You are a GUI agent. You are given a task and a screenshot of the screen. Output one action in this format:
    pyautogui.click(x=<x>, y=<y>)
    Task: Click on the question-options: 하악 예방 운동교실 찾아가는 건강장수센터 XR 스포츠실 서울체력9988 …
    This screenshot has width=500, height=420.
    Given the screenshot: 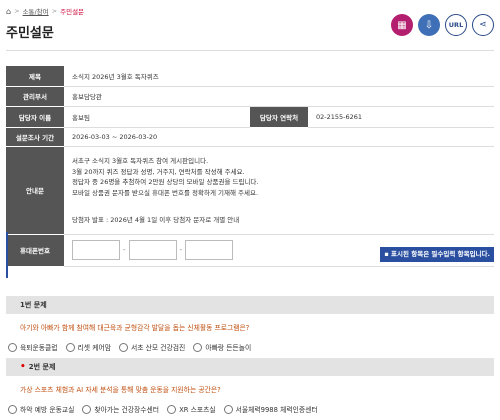 What is the action you would take?
    pyautogui.click(x=250, y=409)
    